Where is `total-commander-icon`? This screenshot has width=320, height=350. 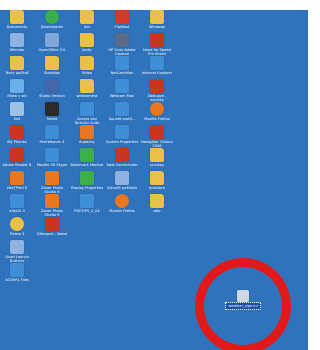
total-commander-icon is located at coordinates (122, 155).